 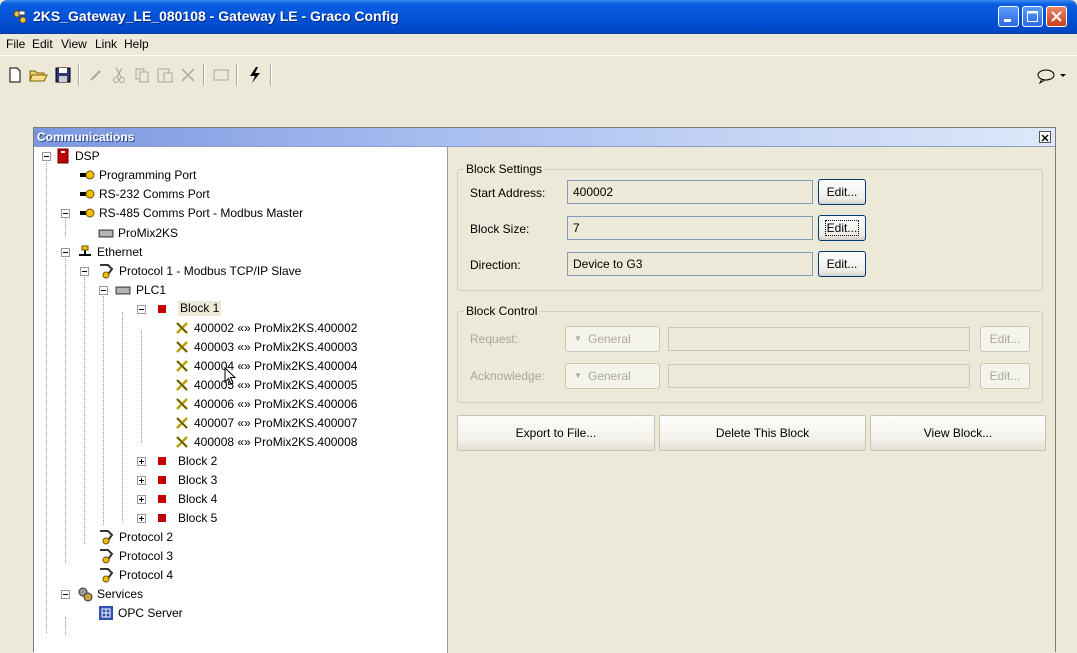 I want to click on maximize-button, so click(x=1032, y=16).